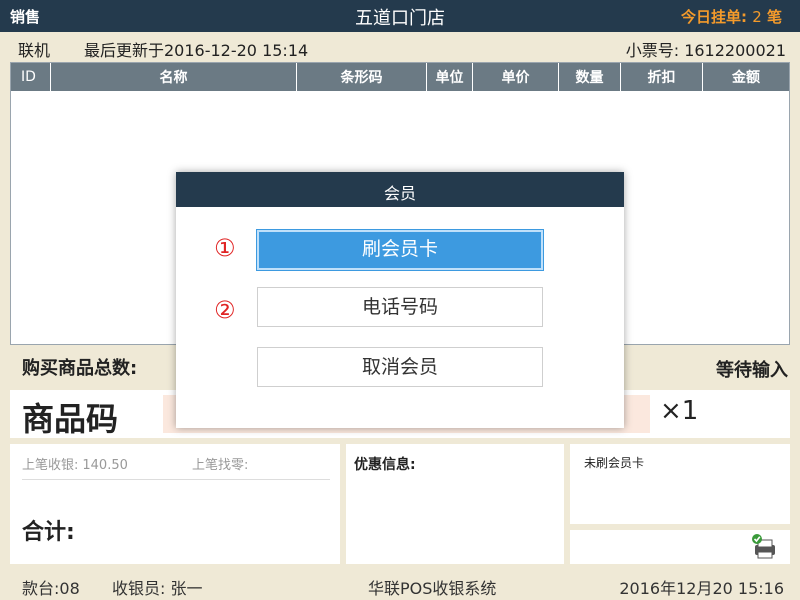  What do you see at coordinates (196, 50) in the screenshot?
I see `last-update: 最后更新于2016-12-20 15:14` at bounding box center [196, 50].